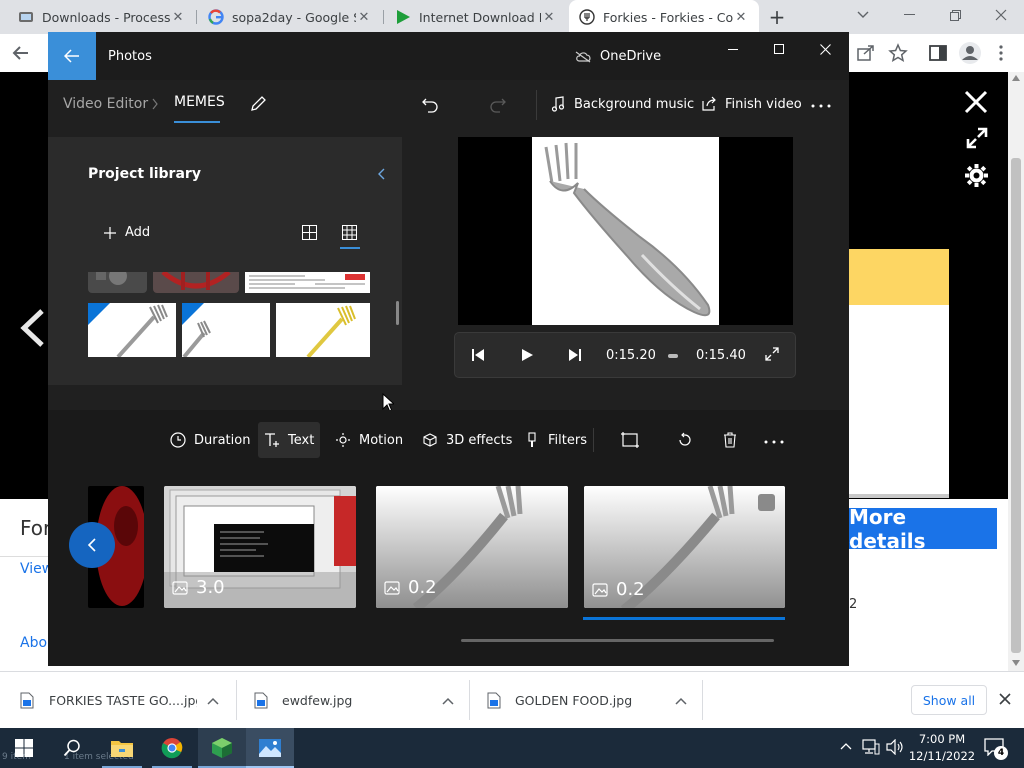 This screenshot has width=1024, height=768. What do you see at coordinates (32, 328) in the screenshot?
I see `lightbox-prev-arrow-icon` at bounding box center [32, 328].